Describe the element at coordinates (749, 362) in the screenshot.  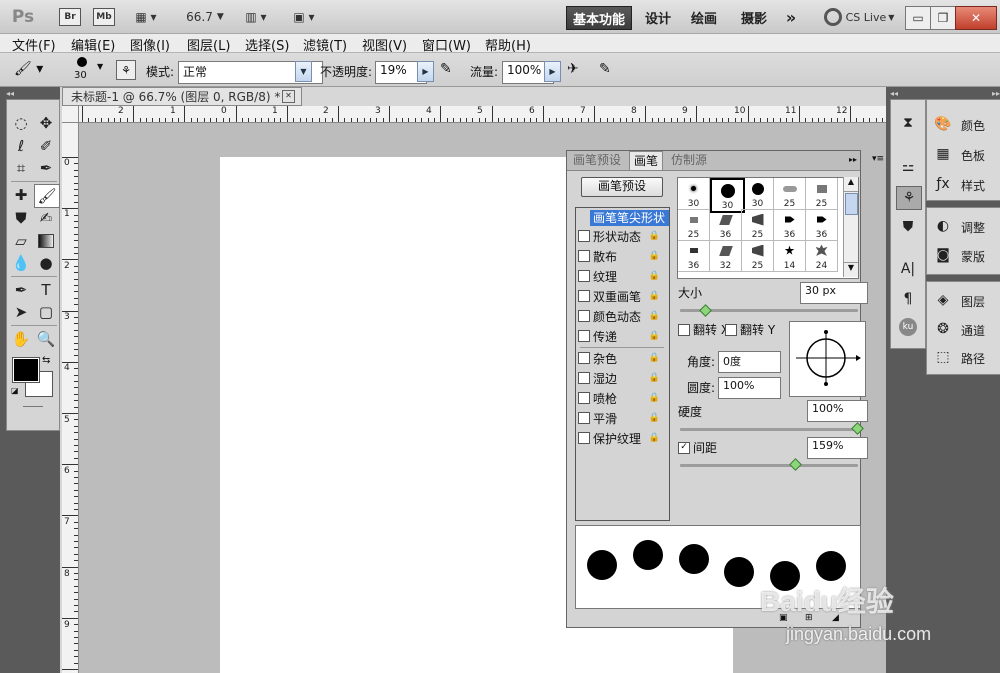
I see `angle-input: 0度` at that location.